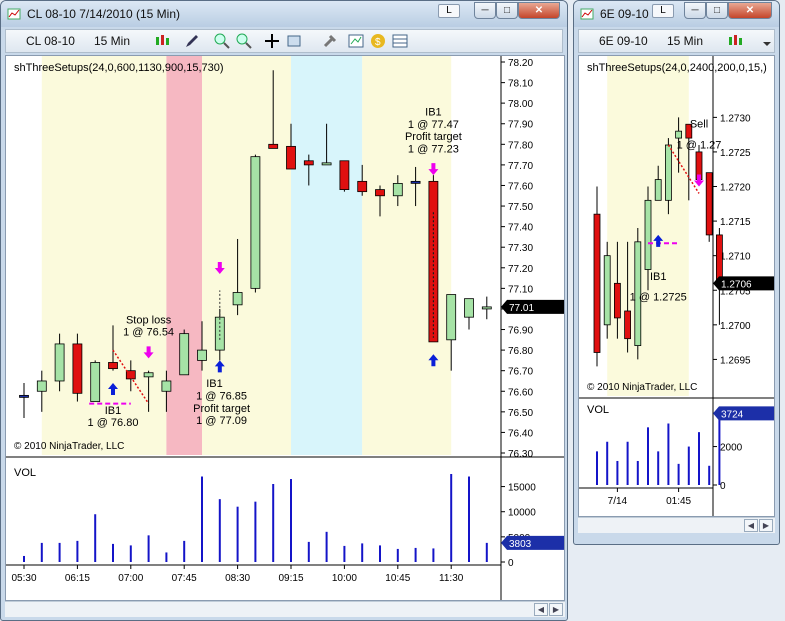  I want to click on price-tick-label: 1.2720, so click(735, 188).